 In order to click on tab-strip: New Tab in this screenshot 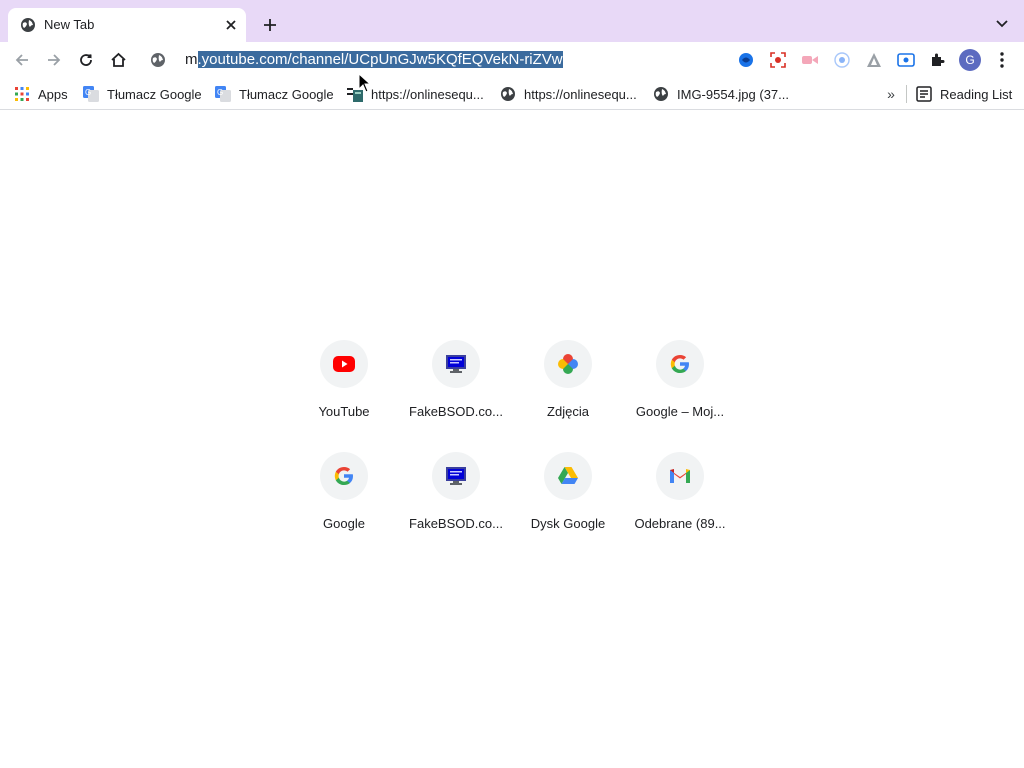, I will do `click(512, 21)`.